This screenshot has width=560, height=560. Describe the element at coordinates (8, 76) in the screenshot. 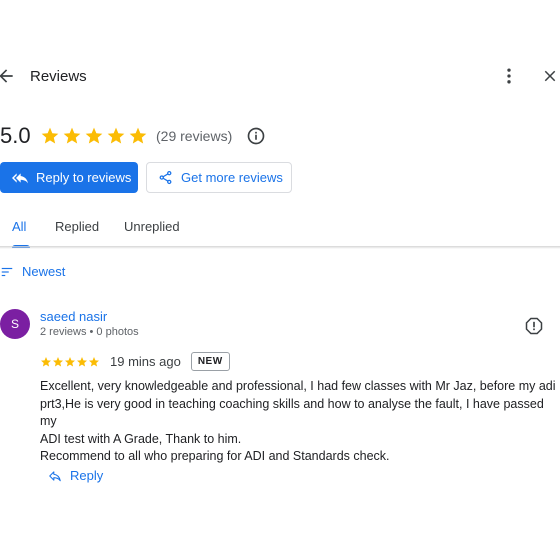

I see `arrow-back-icon` at that location.